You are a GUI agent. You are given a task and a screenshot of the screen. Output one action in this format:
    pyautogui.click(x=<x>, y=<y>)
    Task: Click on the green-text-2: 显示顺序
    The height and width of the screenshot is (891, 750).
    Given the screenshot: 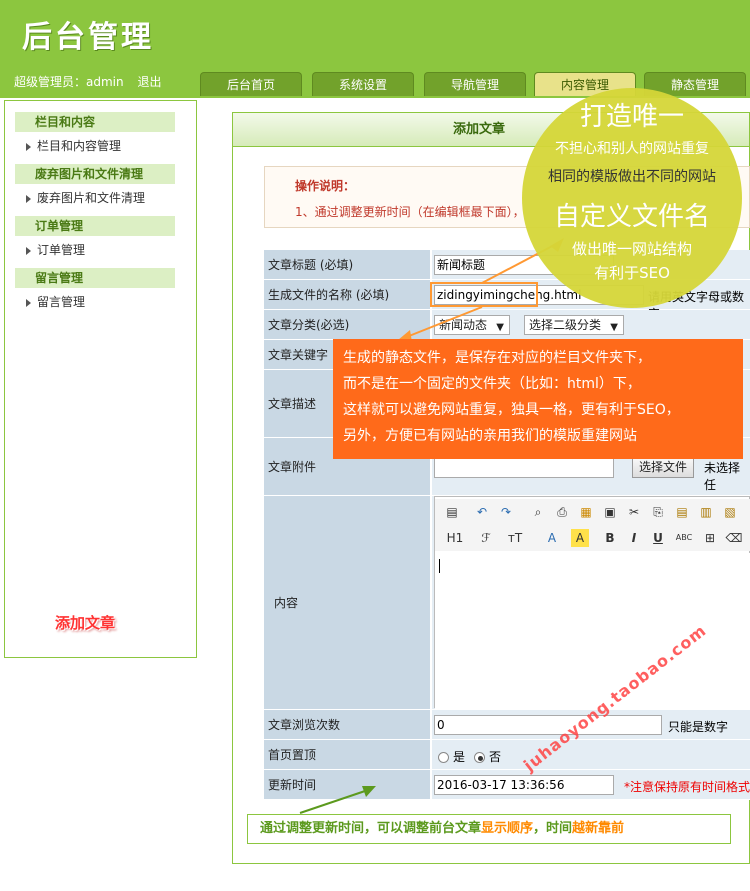 What is the action you would take?
    pyautogui.click(x=507, y=828)
    